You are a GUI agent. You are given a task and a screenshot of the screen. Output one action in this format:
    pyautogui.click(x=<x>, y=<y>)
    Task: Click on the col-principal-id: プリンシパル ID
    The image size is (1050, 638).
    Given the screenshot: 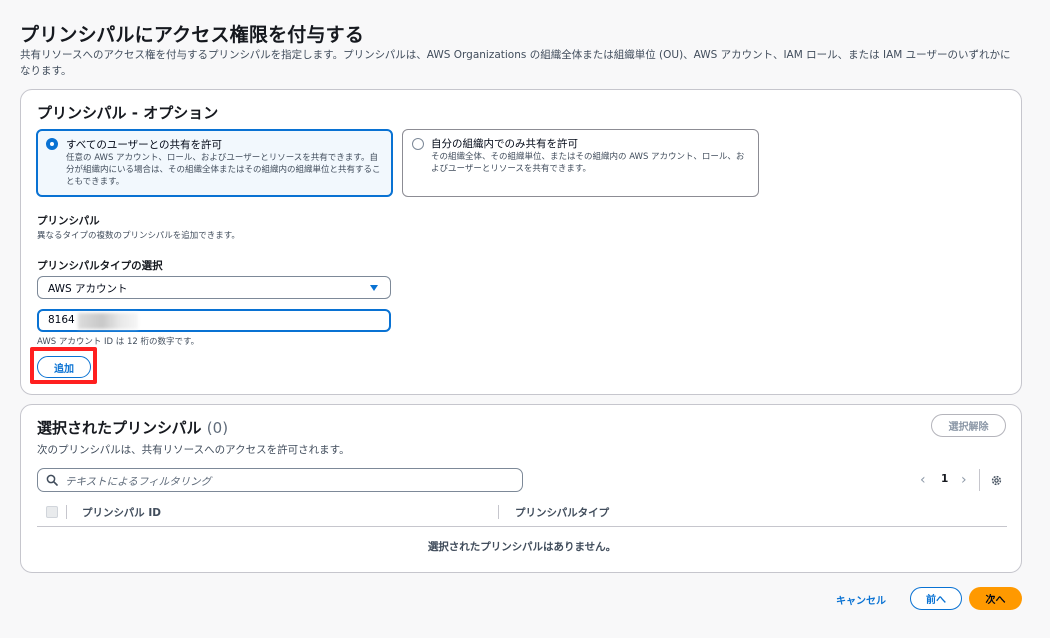 What is the action you would take?
    pyautogui.click(x=121, y=512)
    